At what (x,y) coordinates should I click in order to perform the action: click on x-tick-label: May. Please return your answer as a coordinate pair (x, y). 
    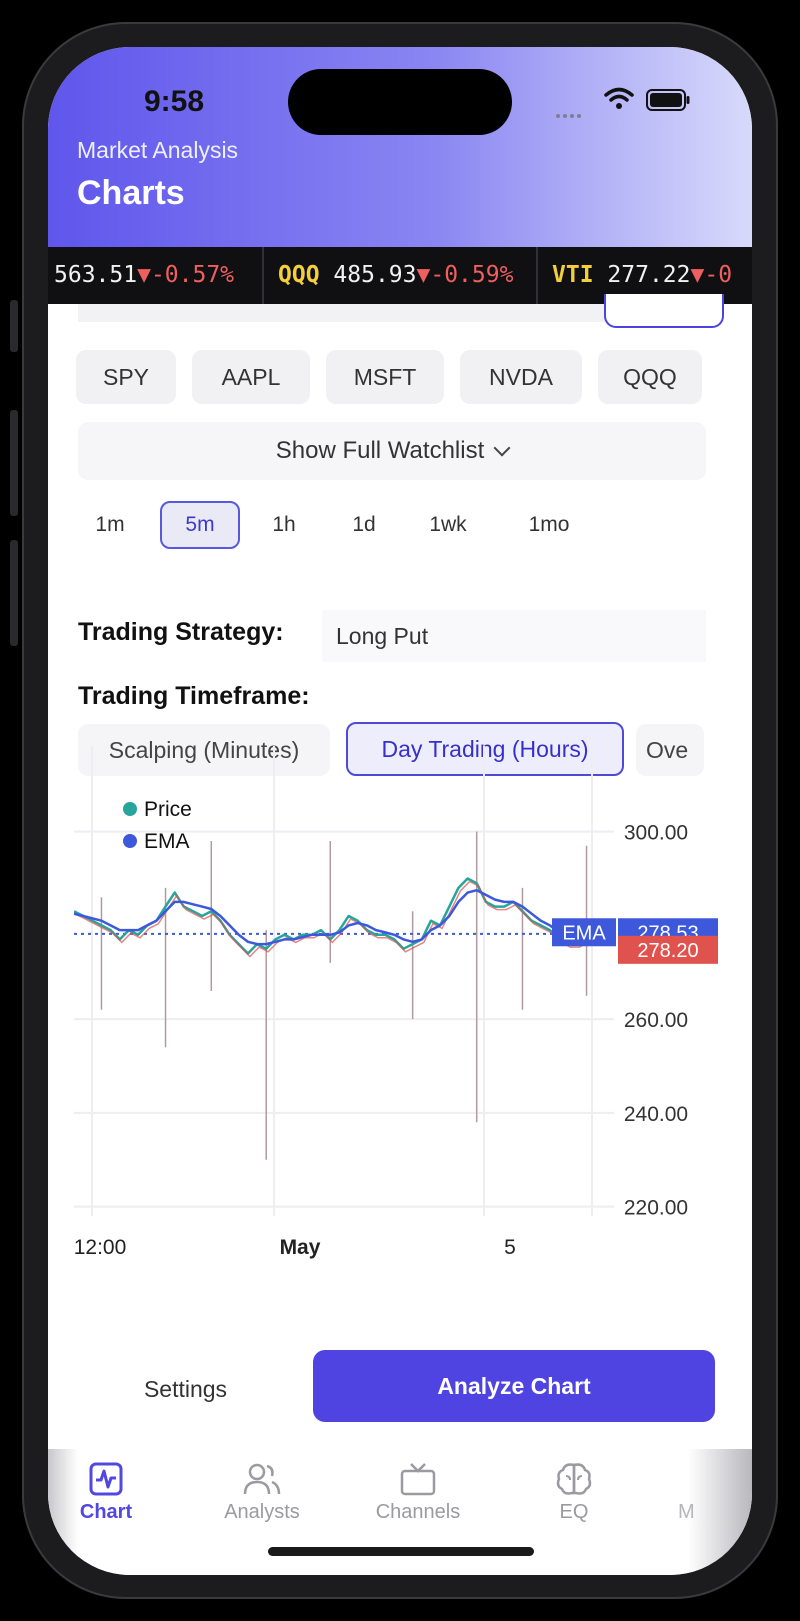
    Looking at the image, I should click on (300, 1247).